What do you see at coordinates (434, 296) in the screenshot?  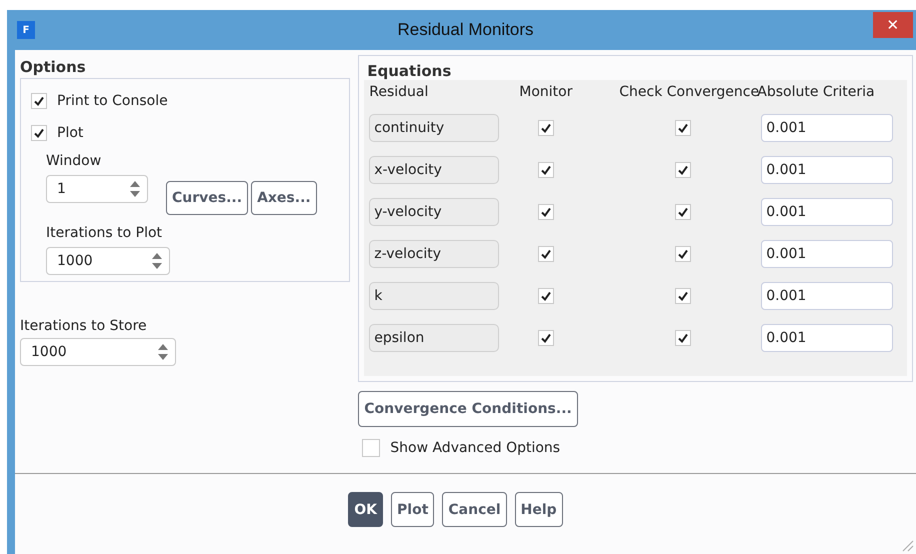 I see `residual-field: k` at bounding box center [434, 296].